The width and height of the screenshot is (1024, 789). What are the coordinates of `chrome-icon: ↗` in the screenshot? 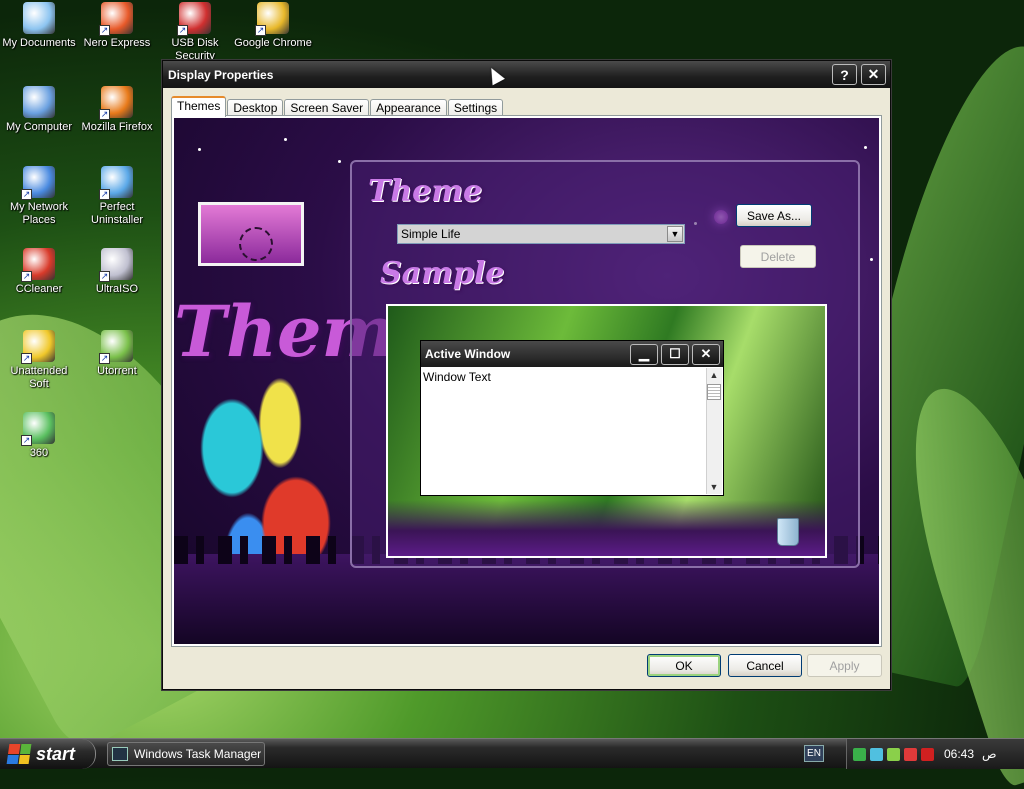 It's located at (272, 19).